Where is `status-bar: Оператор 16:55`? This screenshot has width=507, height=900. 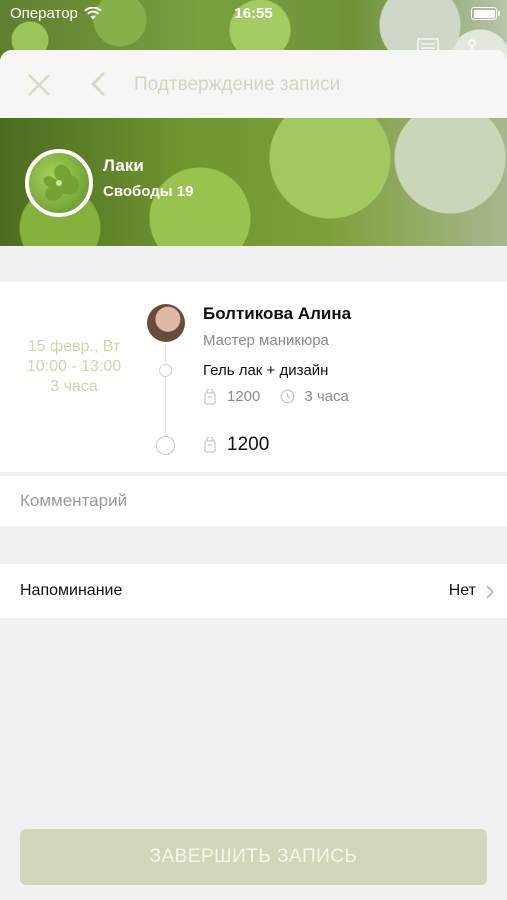 status-bar: Оператор 16:55 is located at coordinates (253, 14).